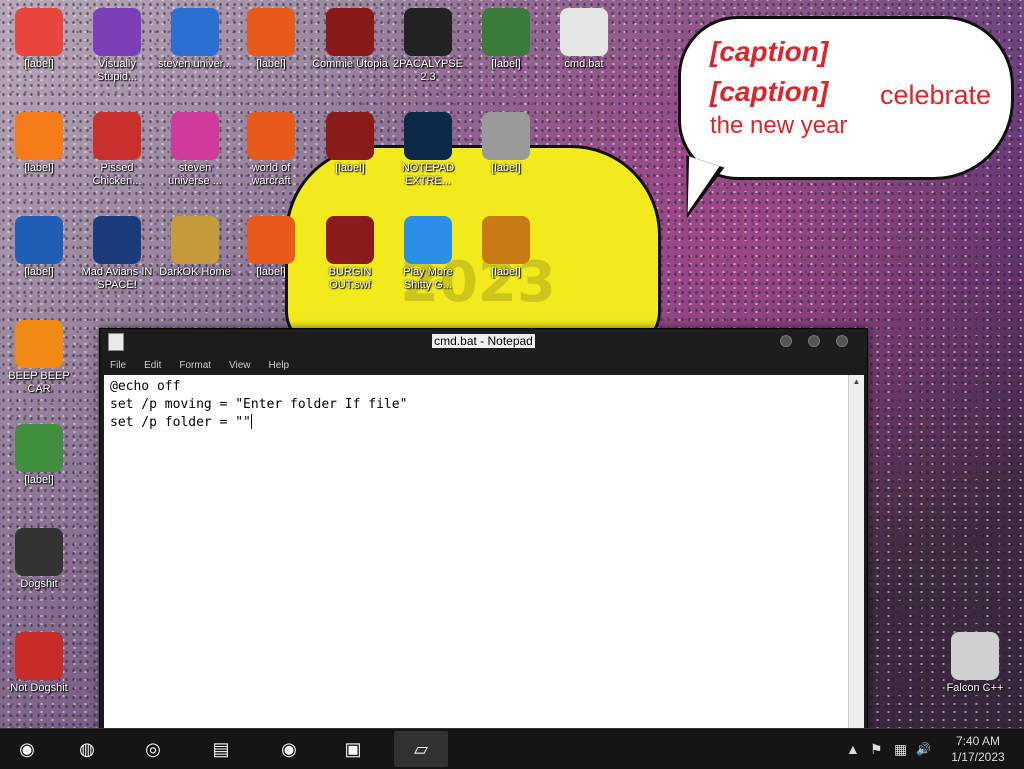  I want to click on bubble-line-1: [caption], so click(769, 51).